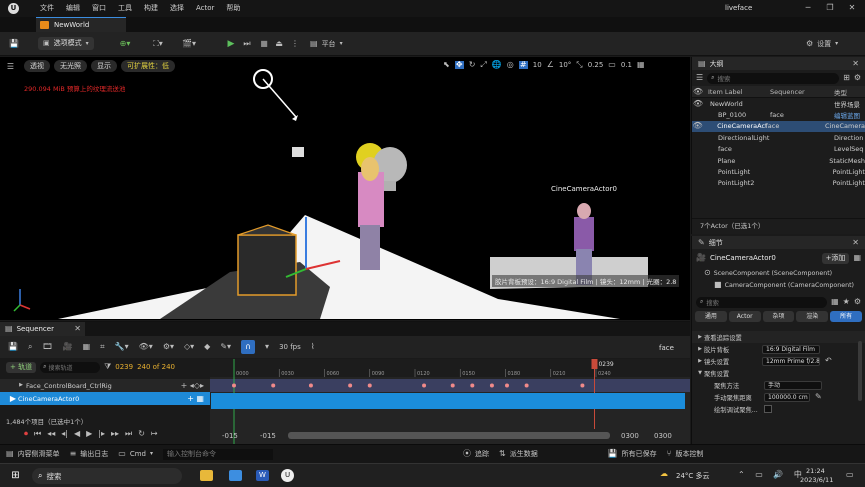  I want to click on store-icon, so click(235, 475).